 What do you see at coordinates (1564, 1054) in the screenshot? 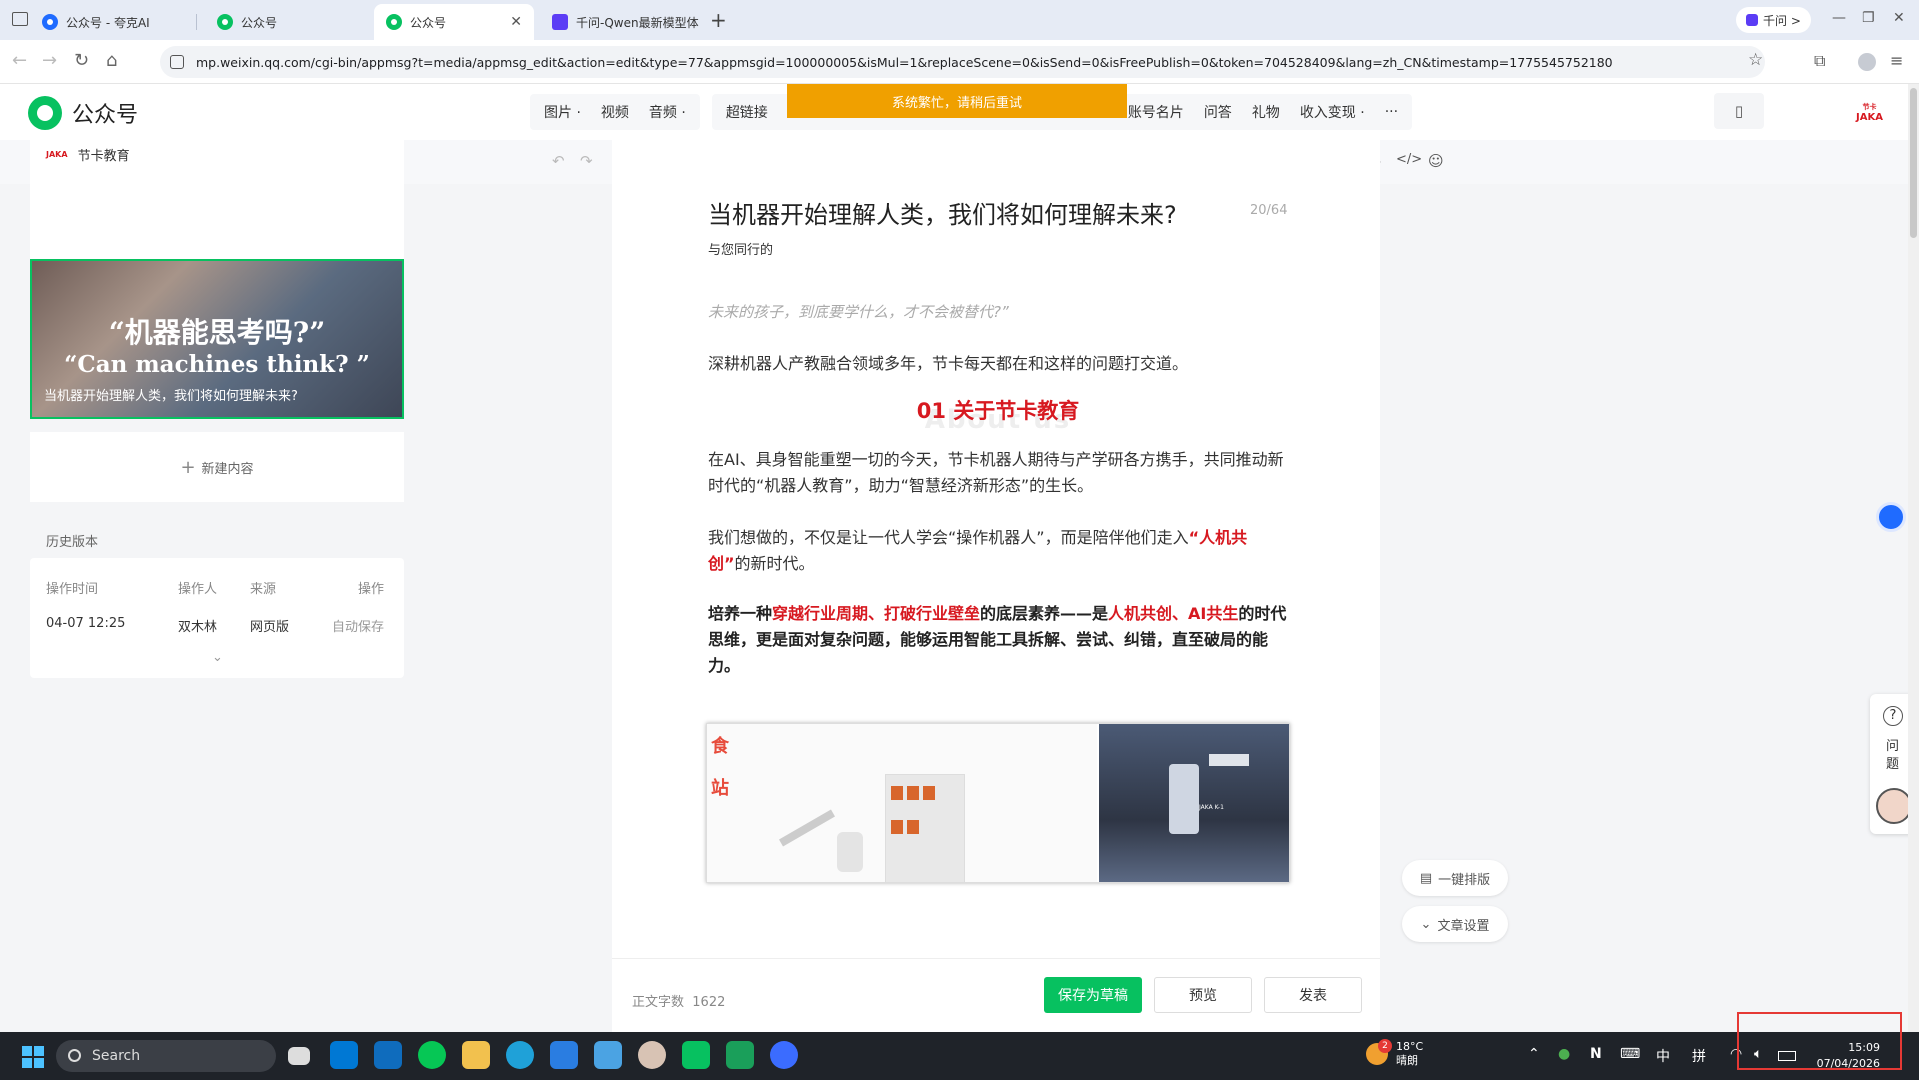
I see `vpn-icon: ●` at bounding box center [1564, 1054].